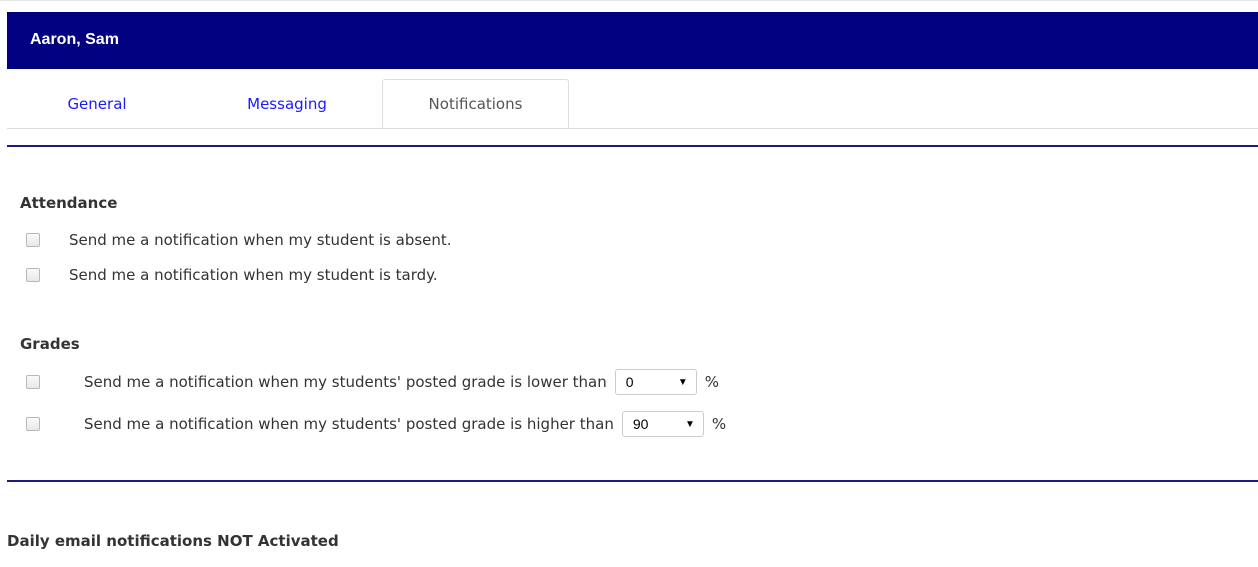 The height and width of the screenshot is (567, 1258). Describe the element at coordinates (632, 128) in the screenshot. I see `tab-baseline` at that location.